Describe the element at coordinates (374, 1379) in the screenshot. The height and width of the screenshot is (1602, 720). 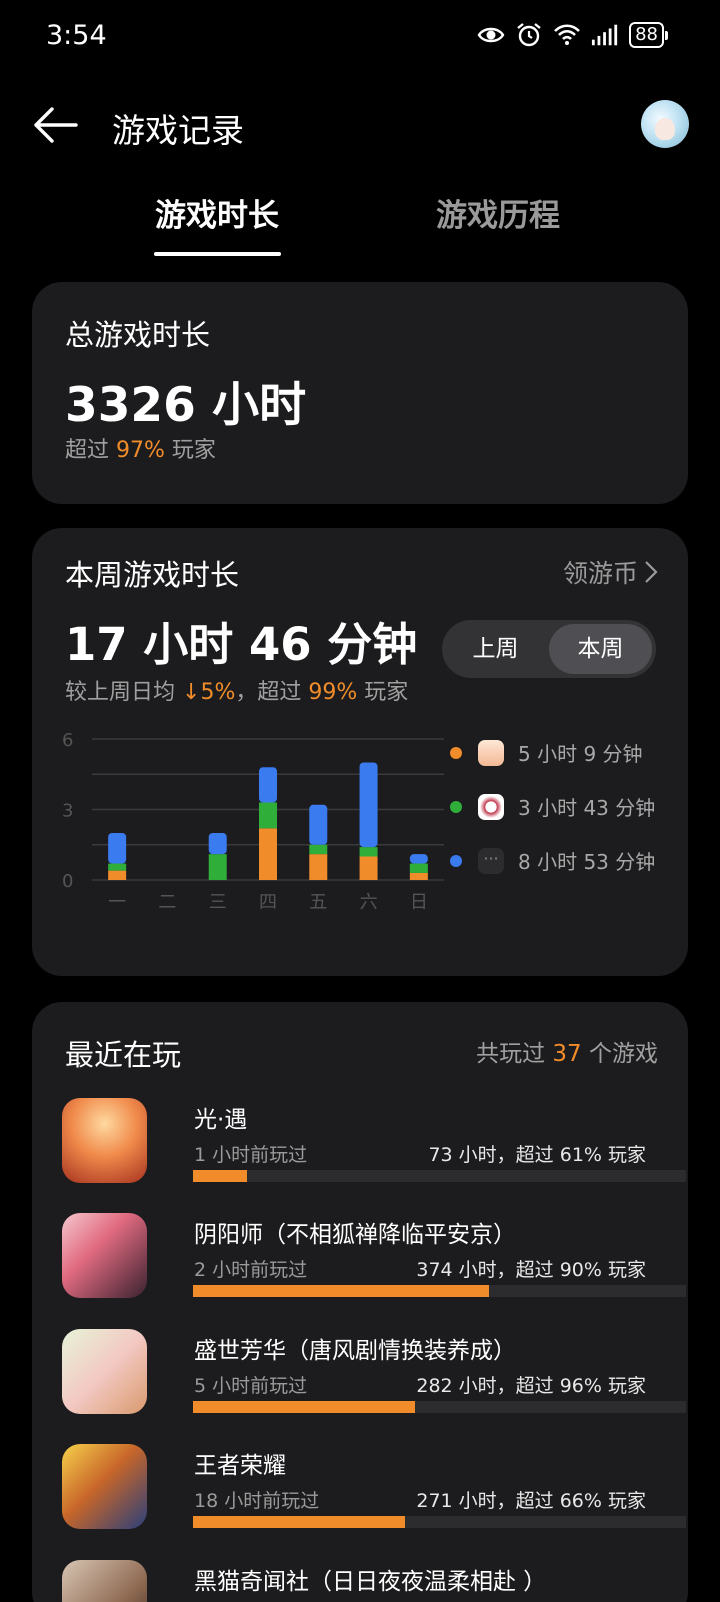
I see `game-row: 盛世芳华（唐风剧情换装养成） 5 小时前玩过 282 小时，超过 96% 玩家` at that location.